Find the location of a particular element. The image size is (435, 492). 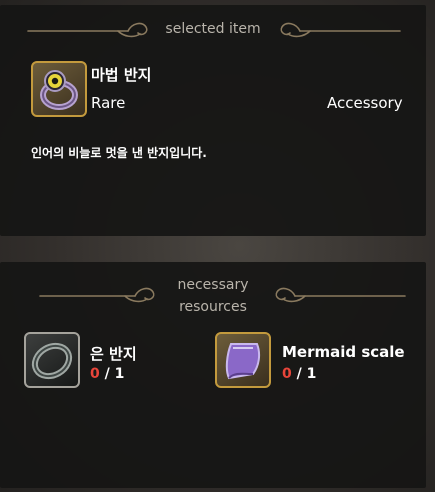

selected-item-name: 마법 반지 is located at coordinates (121, 75).